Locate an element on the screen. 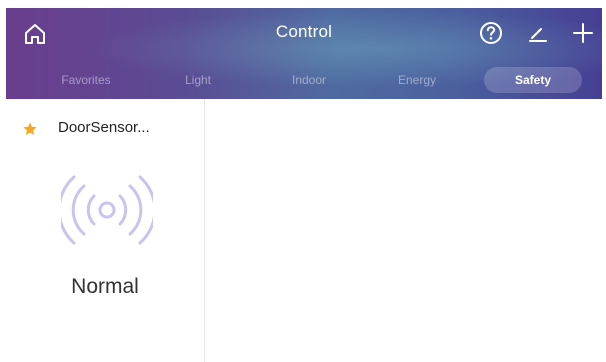  page-title: Control is located at coordinates (304, 31).